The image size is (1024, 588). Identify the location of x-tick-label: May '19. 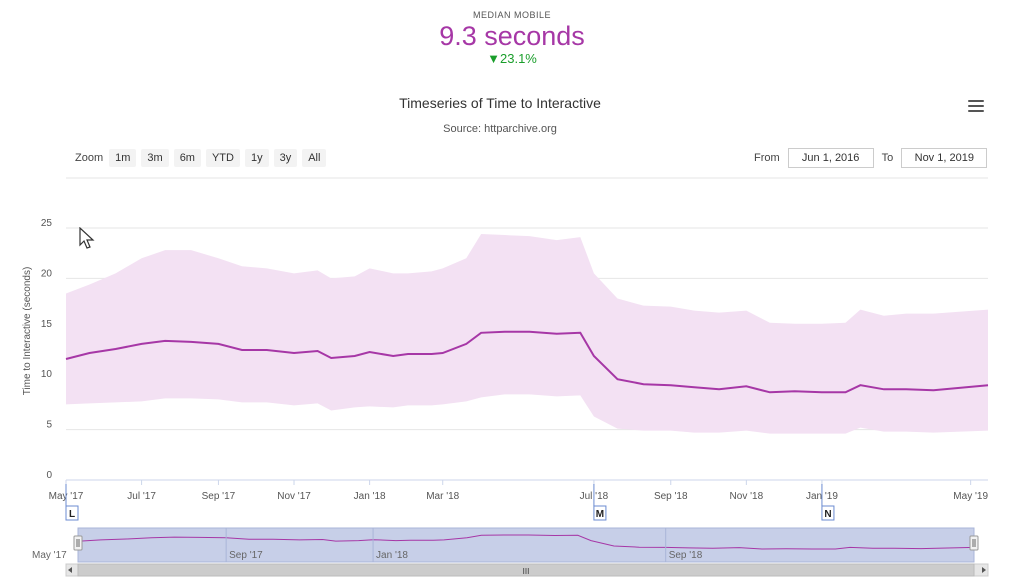
(970, 496).